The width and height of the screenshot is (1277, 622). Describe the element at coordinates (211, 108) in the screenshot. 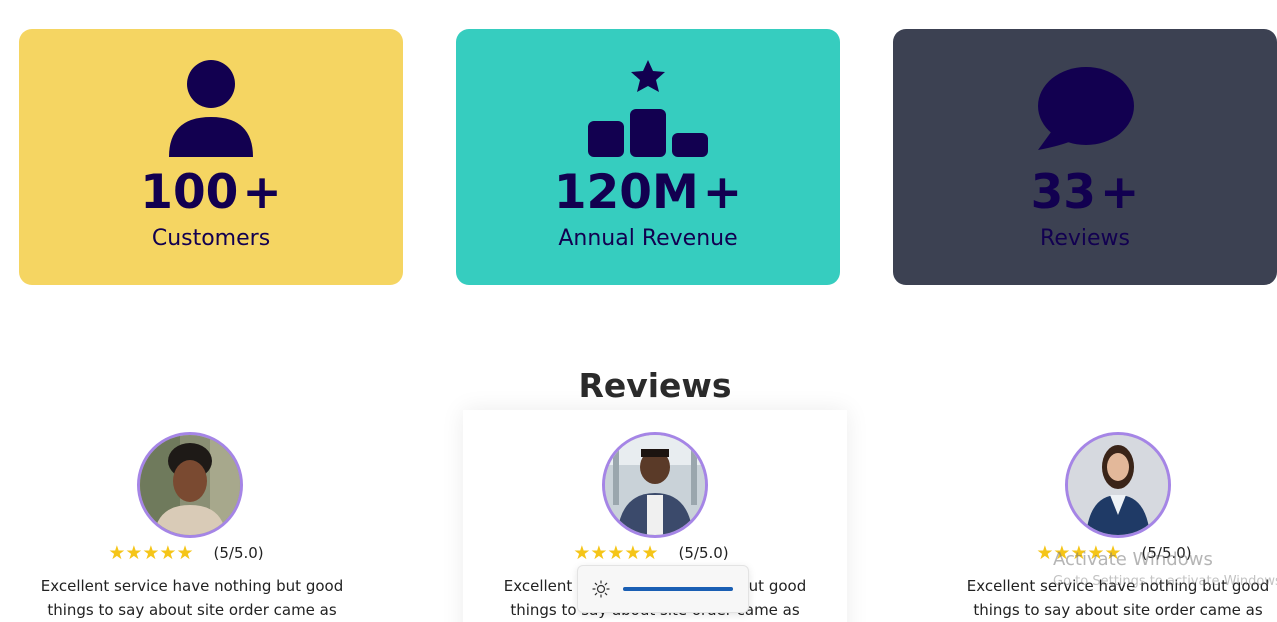

I see `user-icon` at that location.